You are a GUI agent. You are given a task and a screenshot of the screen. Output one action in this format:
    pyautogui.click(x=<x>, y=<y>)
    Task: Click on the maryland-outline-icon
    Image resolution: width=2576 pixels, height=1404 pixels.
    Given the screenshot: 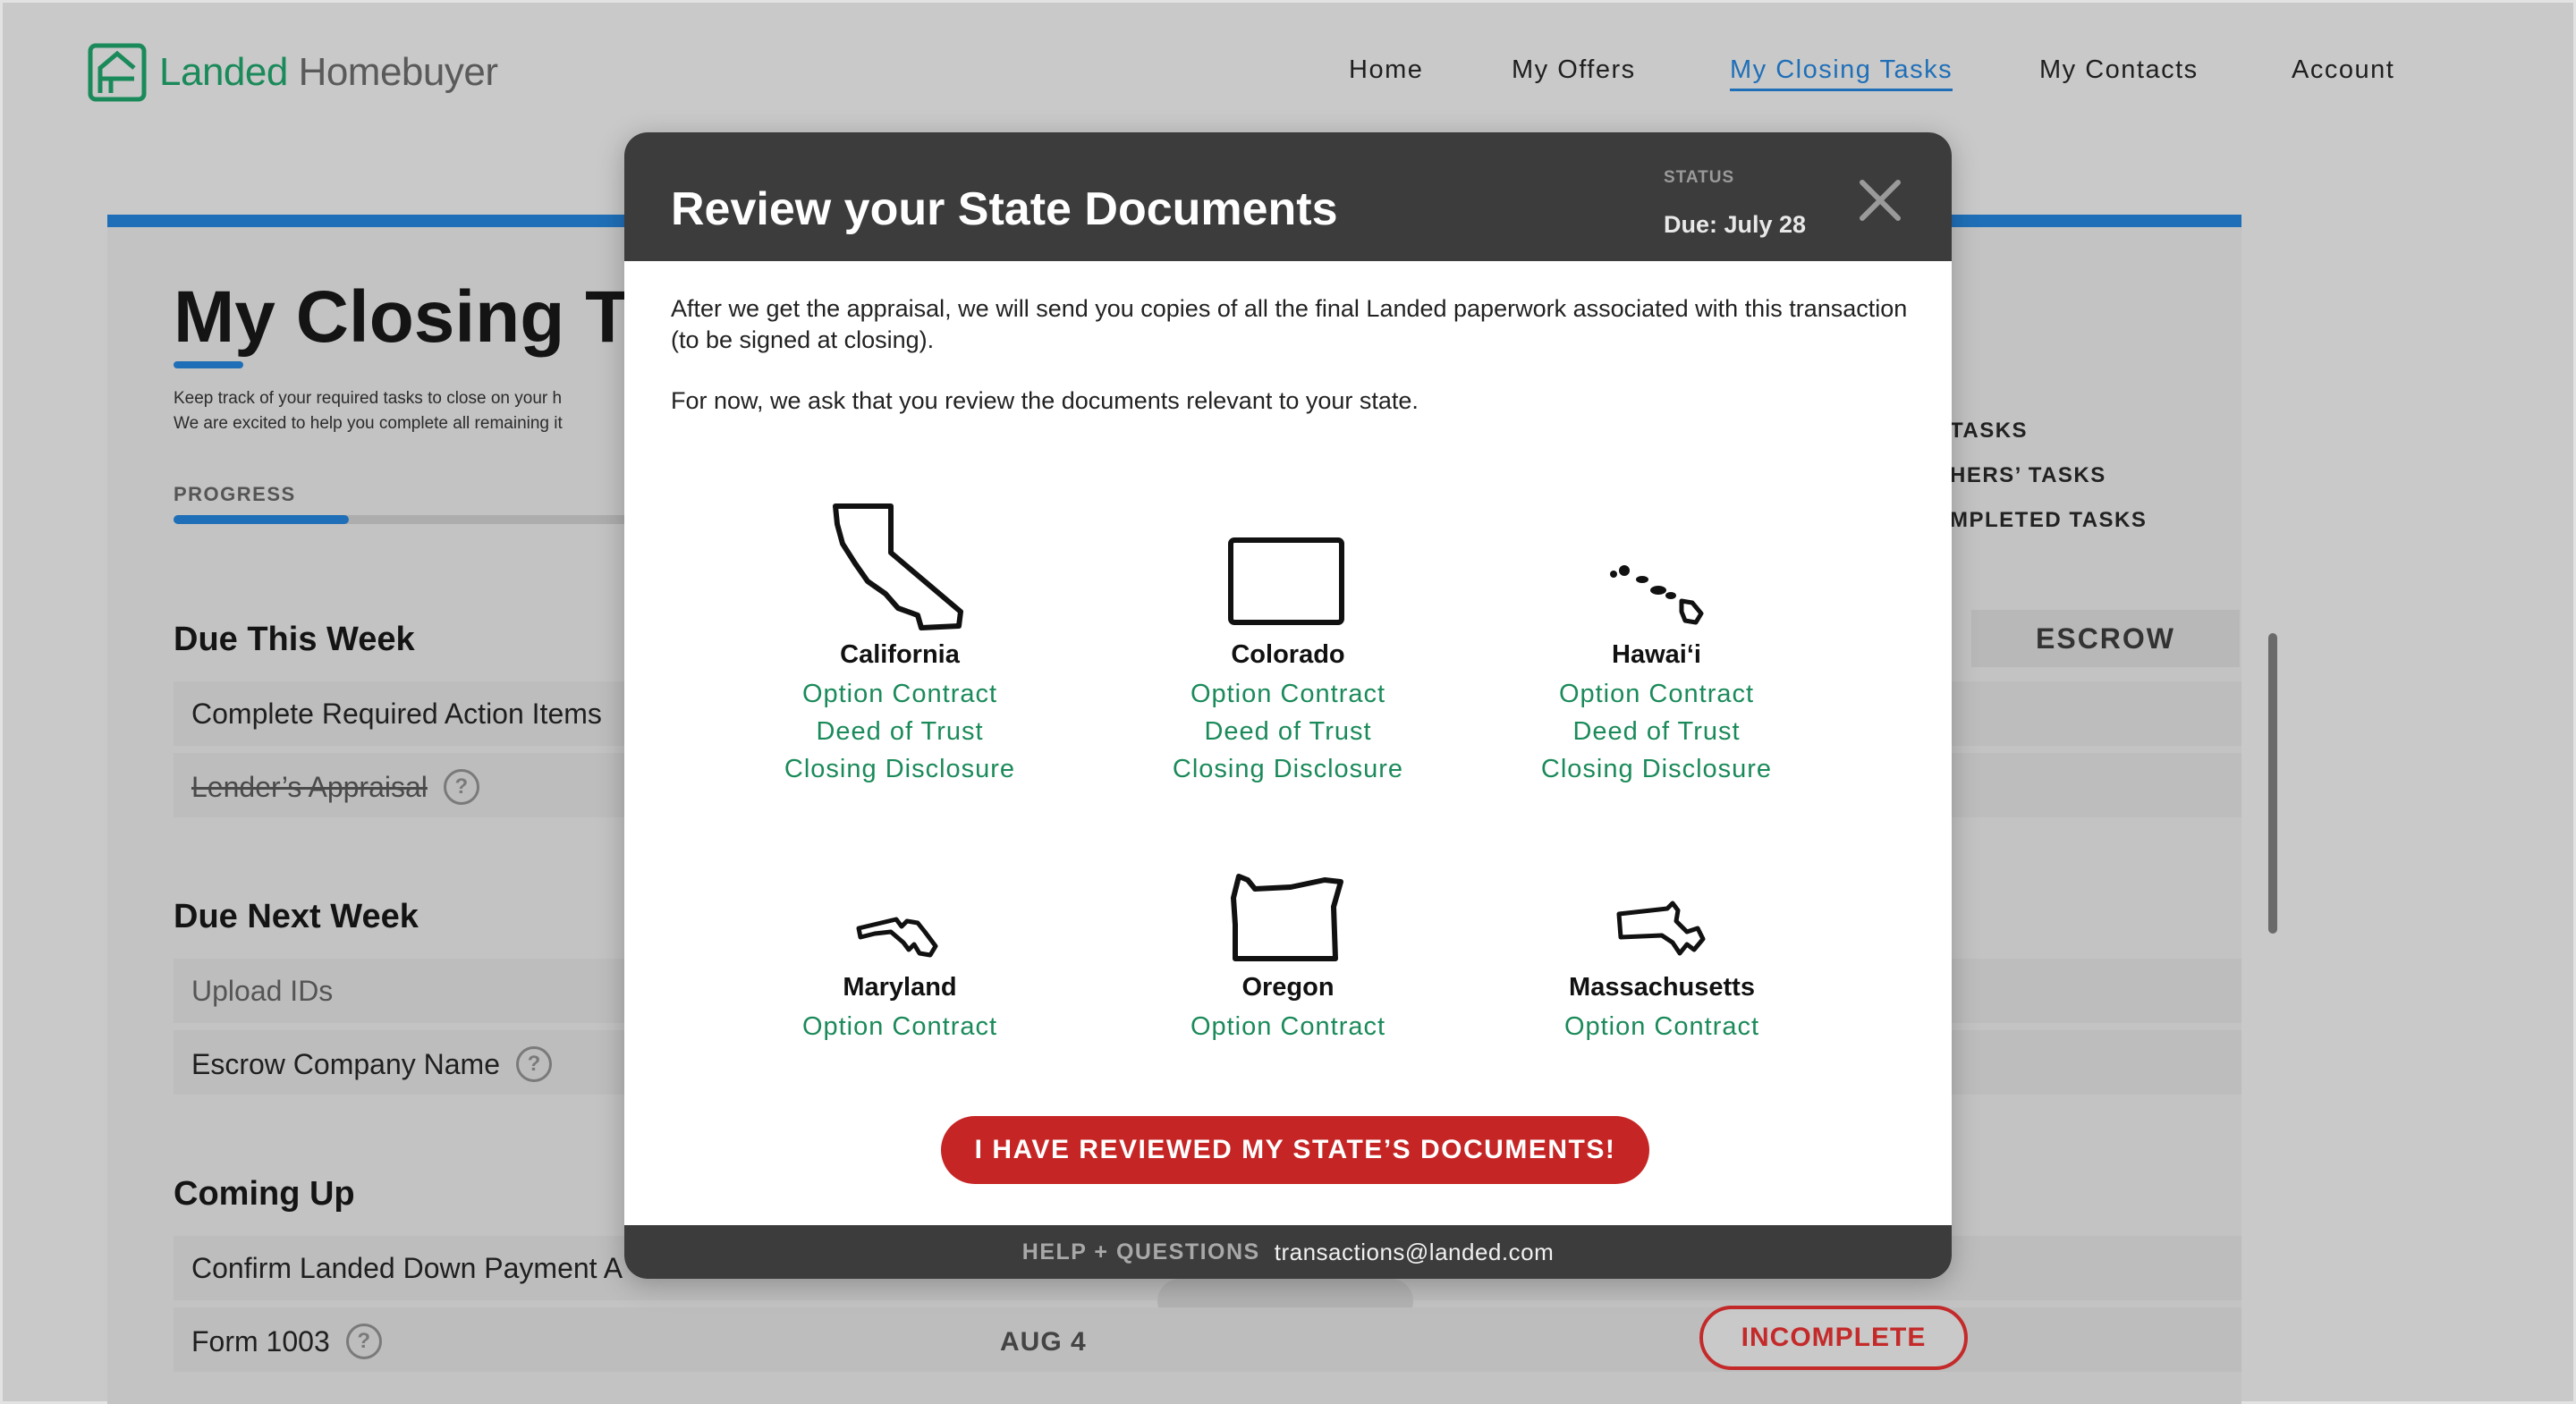 What is the action you would take?
    pyautogui.click(x=897, y=937)
    